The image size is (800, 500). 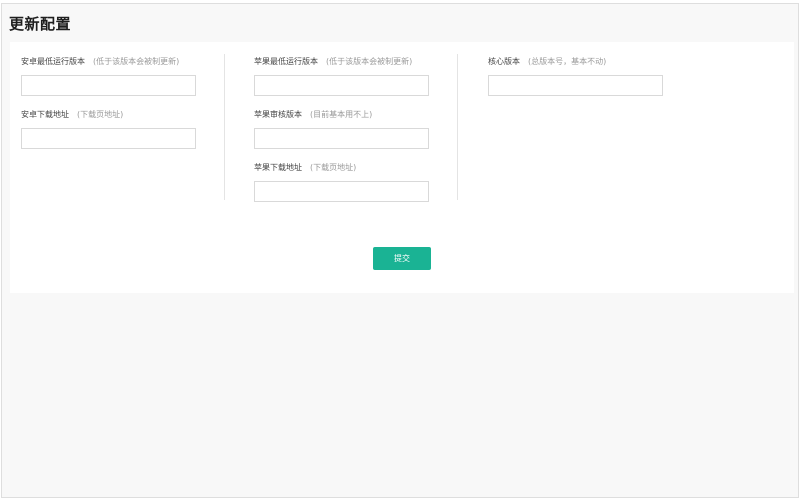 What do you see at coordinates (504, 61) in the screenshot?
I see `core-version-label: 核心版本` at bounding box center [504, 61].